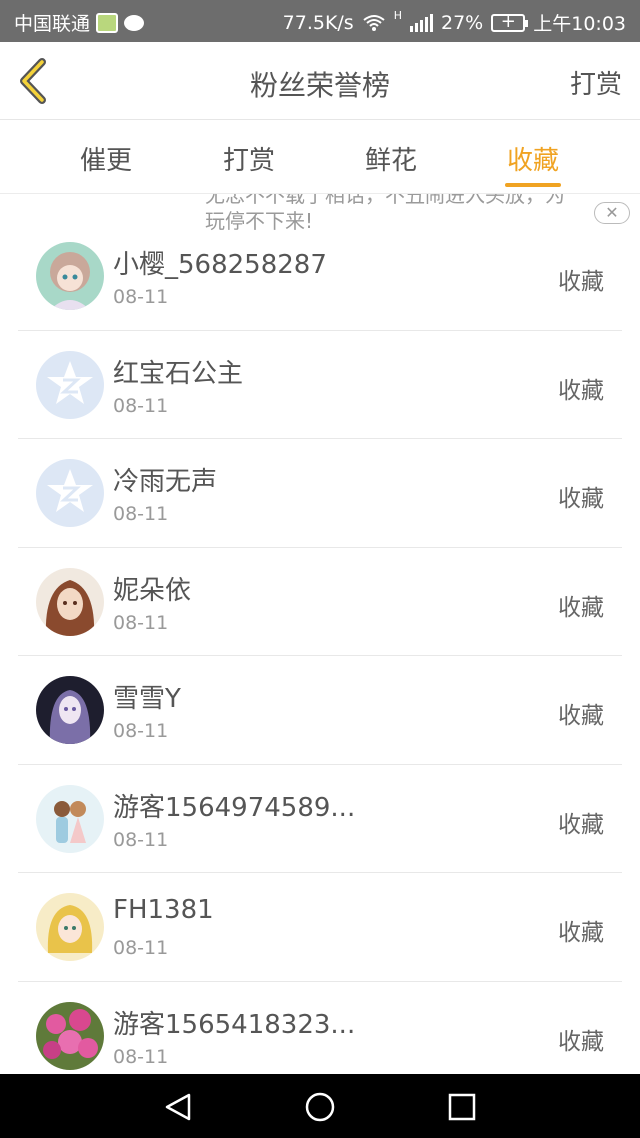  Describe the element at coordinates (147, 699) in the screenshot. I see `user-name: 雪雪Y` at that location.